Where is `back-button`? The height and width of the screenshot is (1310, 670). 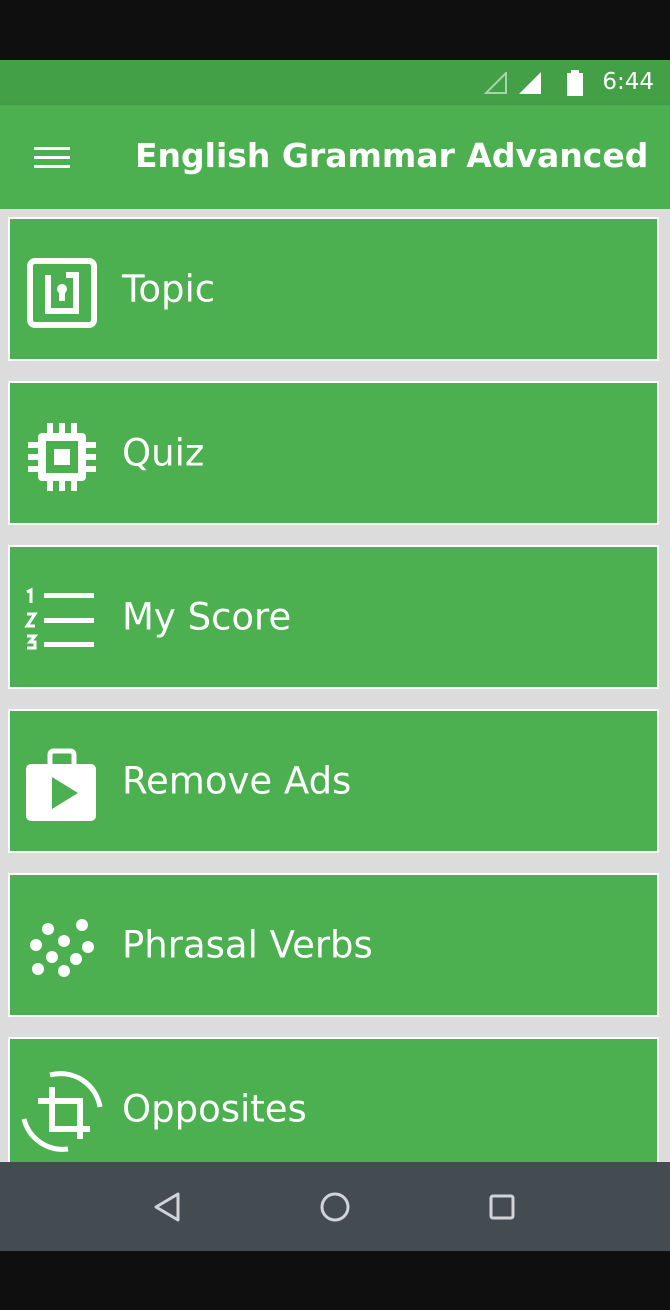
back-button is located at coordinates (168, 1207).